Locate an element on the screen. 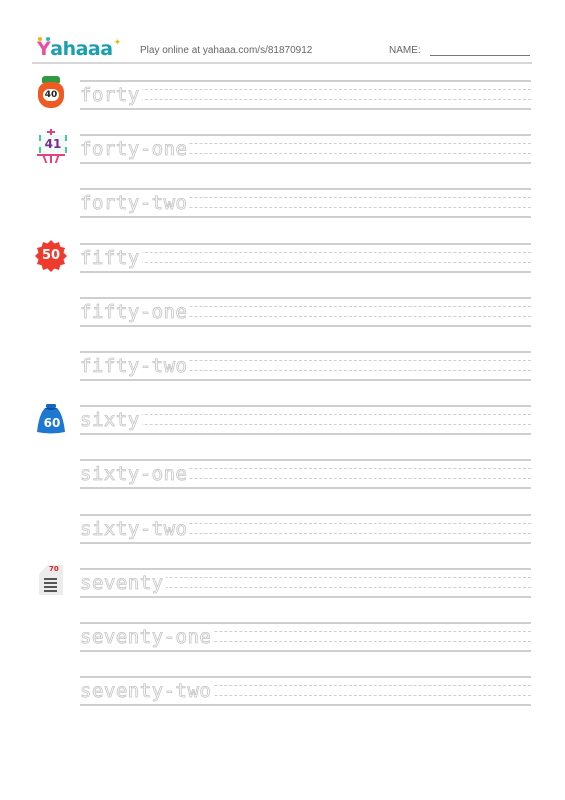 The width and height of the screenshot is (565, 800). easel-pin-bar is located at coordinates (51, 132).